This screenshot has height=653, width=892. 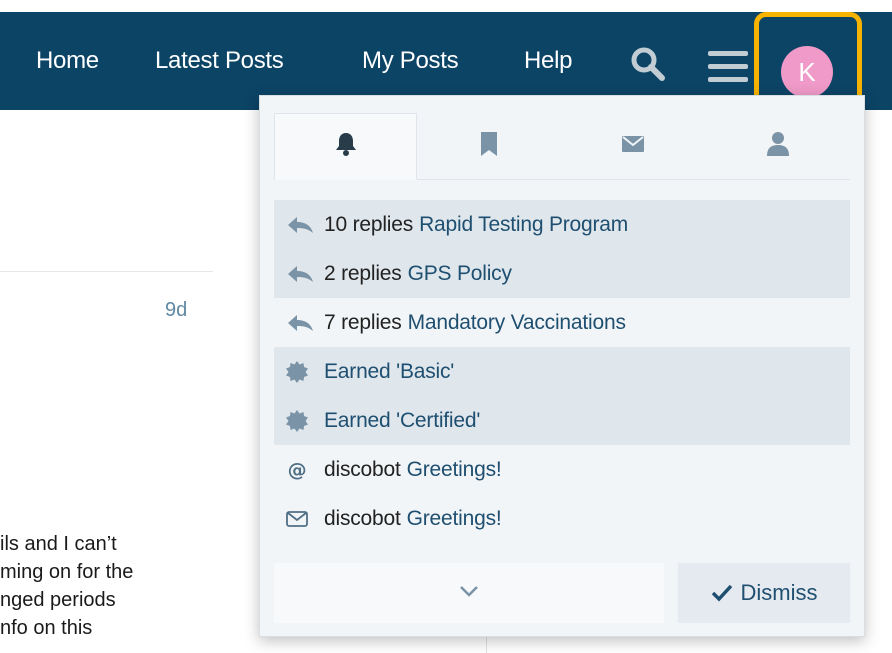 I want to click on notification-name: 7 replies, so click(x=363, y=322).